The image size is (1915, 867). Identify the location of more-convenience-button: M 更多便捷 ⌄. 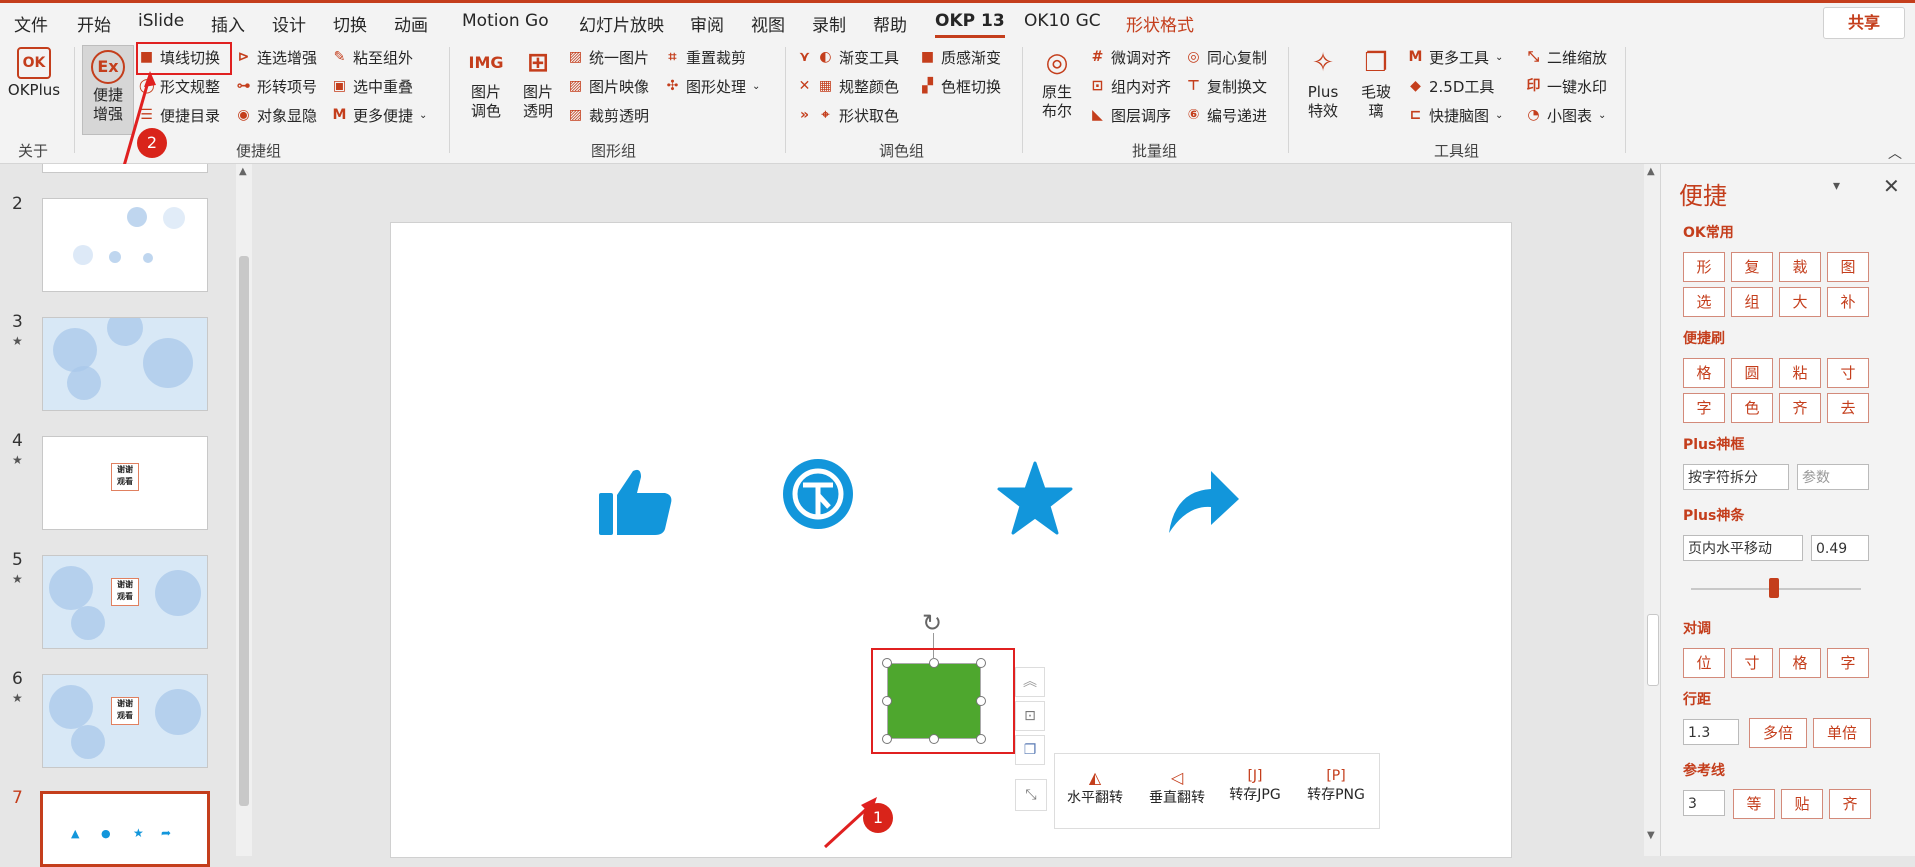
(380, 115).